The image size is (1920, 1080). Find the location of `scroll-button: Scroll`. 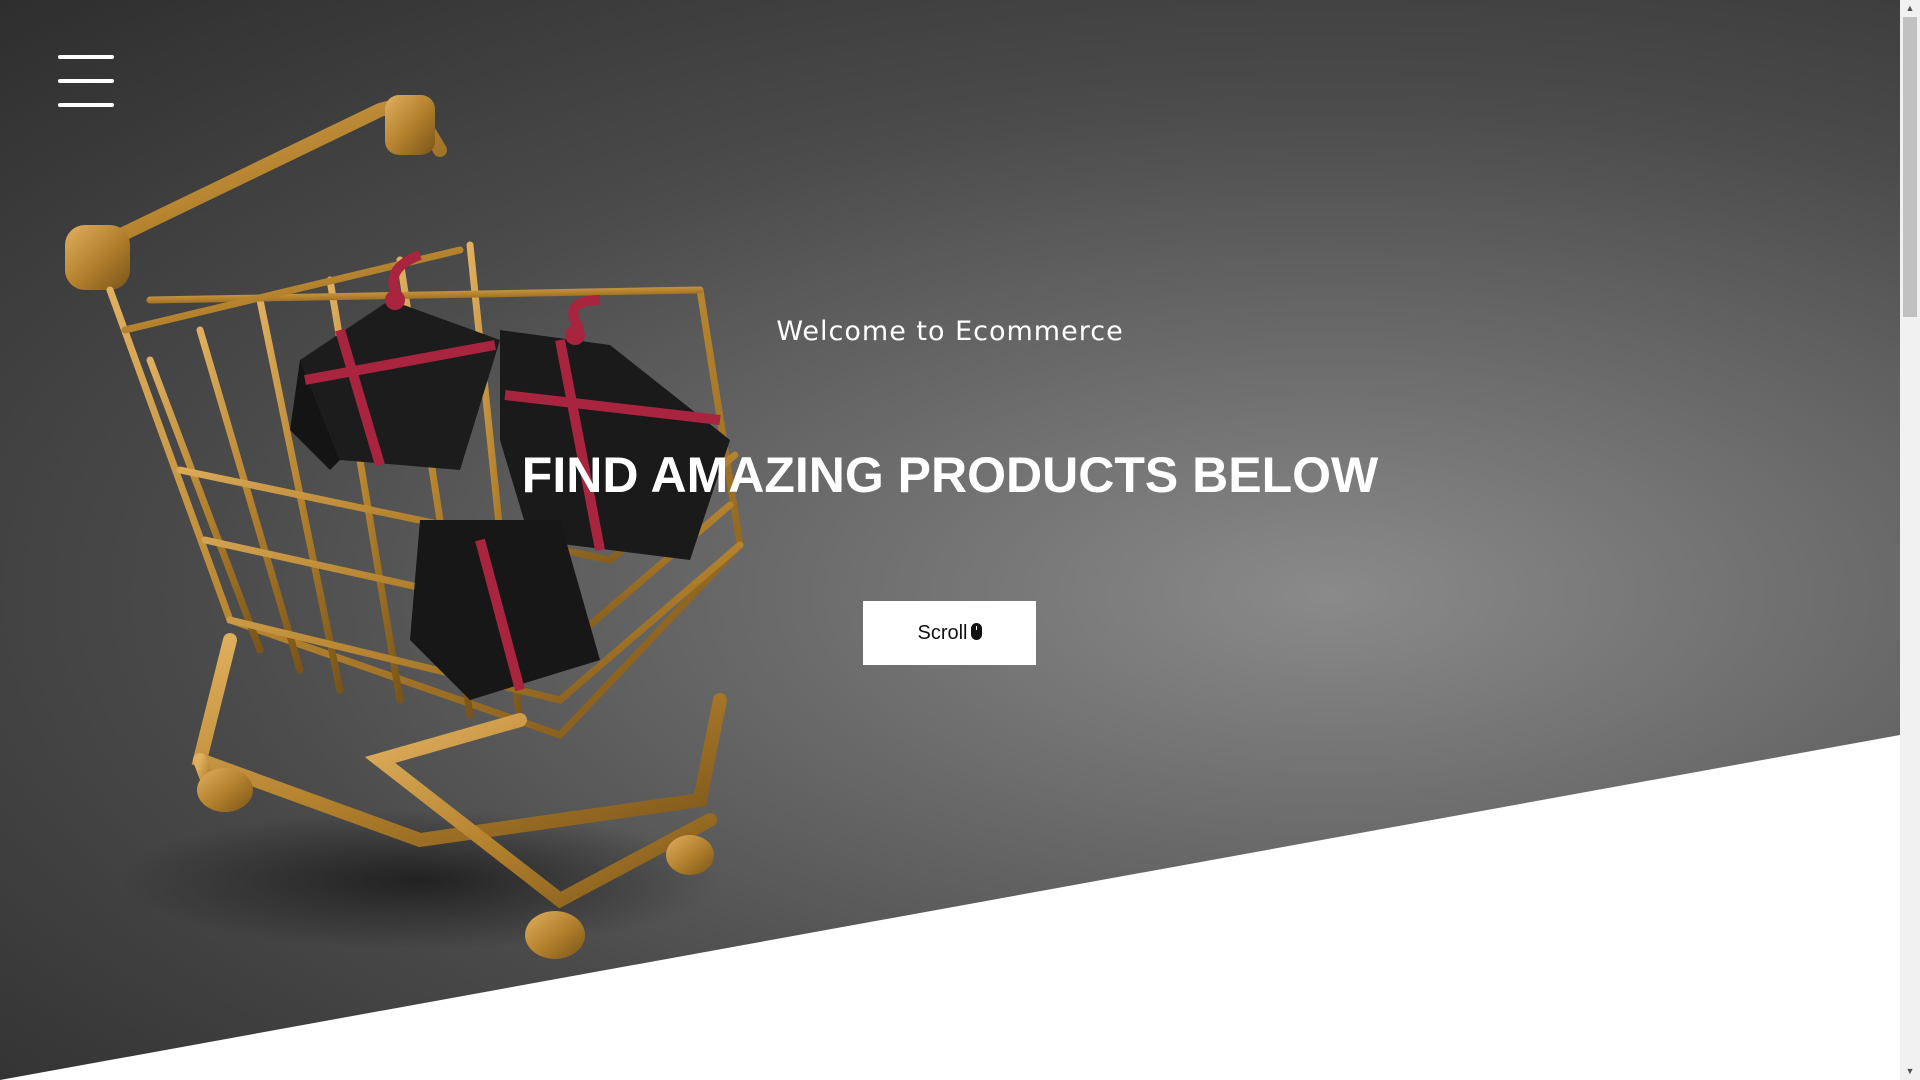

scroll-button: Scroll is located at coordinates (949, 633).